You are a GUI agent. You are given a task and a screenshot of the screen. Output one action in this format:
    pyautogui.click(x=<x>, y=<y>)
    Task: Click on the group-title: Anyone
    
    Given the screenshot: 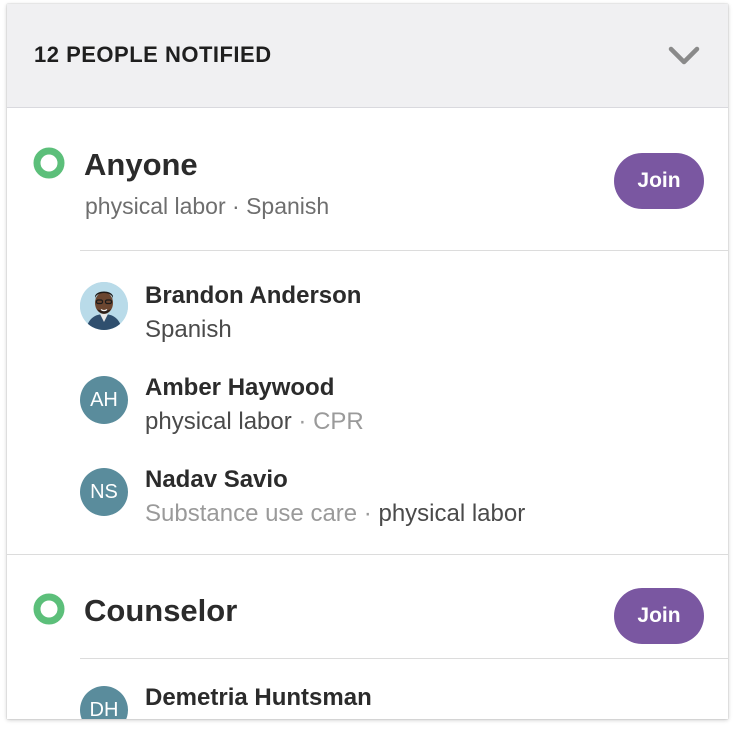 What is the action you would take?
    pyautogui.click(x=141, y=164)
    